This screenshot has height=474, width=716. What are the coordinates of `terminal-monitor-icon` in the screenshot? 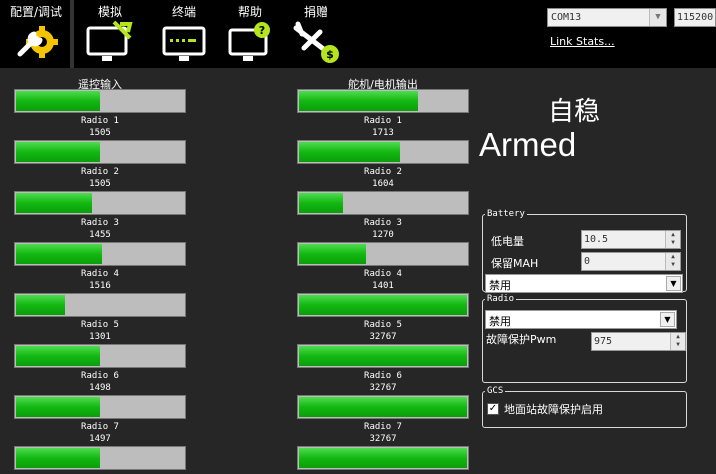 It's located at (184, 43).